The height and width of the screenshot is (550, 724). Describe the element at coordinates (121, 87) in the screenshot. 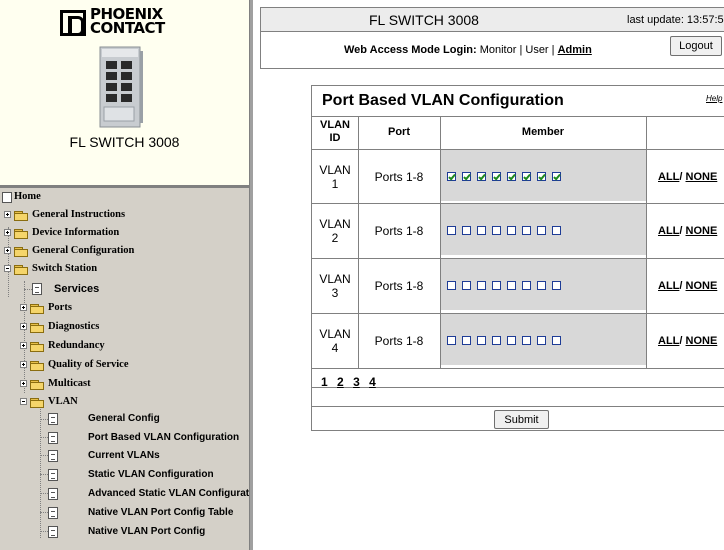

I see `switch-device-image` at that location.